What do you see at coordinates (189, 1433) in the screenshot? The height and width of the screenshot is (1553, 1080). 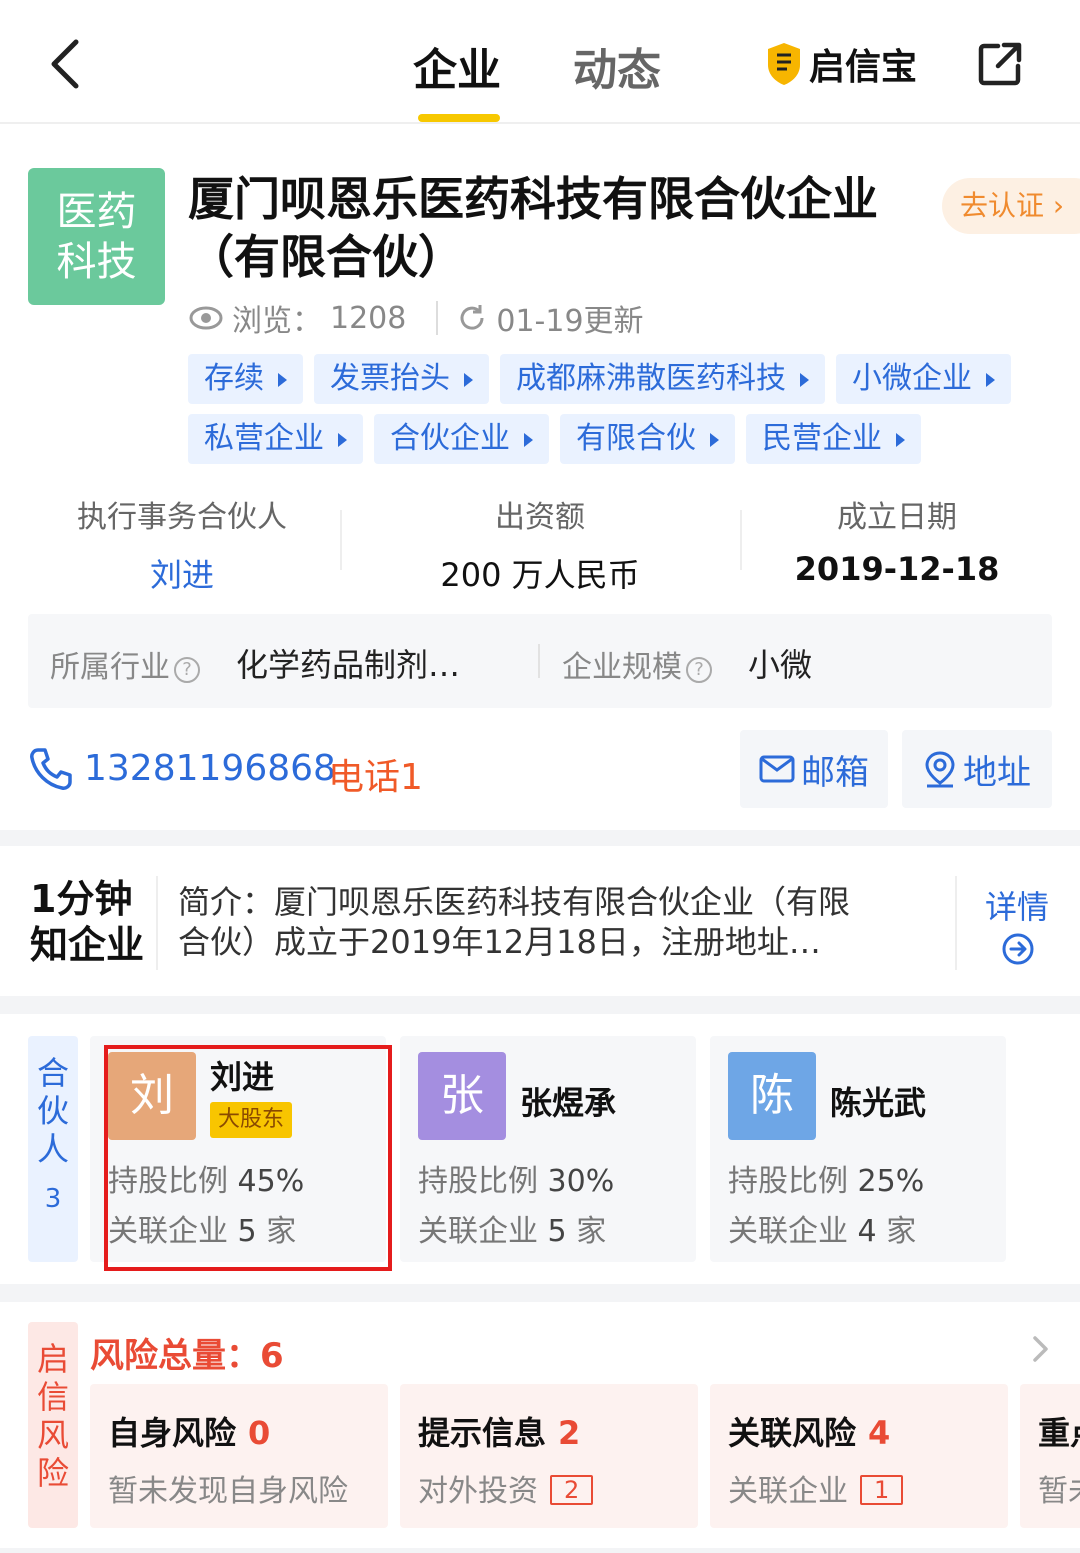 I see `risk-card-title: 自身风险 0` at bounding box center [189, 1433].